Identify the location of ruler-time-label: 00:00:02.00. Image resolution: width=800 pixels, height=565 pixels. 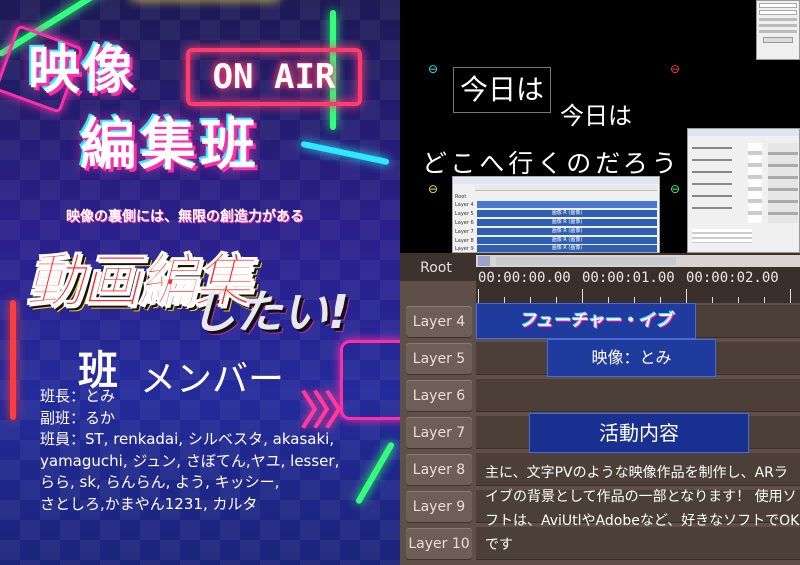
(732, 278).